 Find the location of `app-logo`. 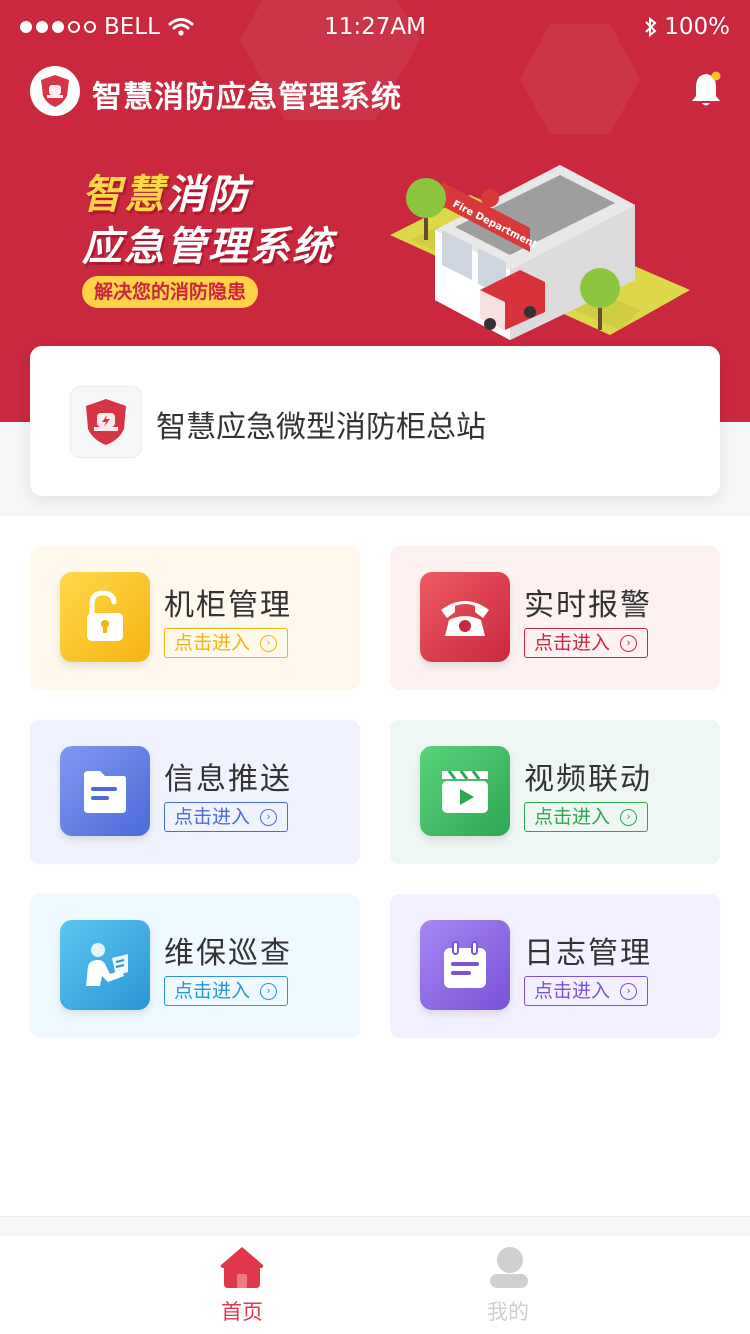

app-logo is located at coordinates (55, 91).